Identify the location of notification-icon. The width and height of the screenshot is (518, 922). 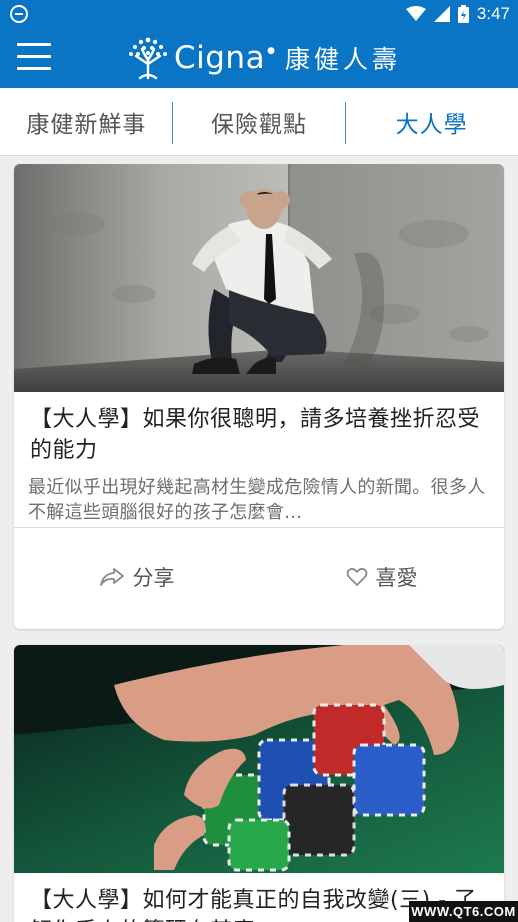
(19, 14).